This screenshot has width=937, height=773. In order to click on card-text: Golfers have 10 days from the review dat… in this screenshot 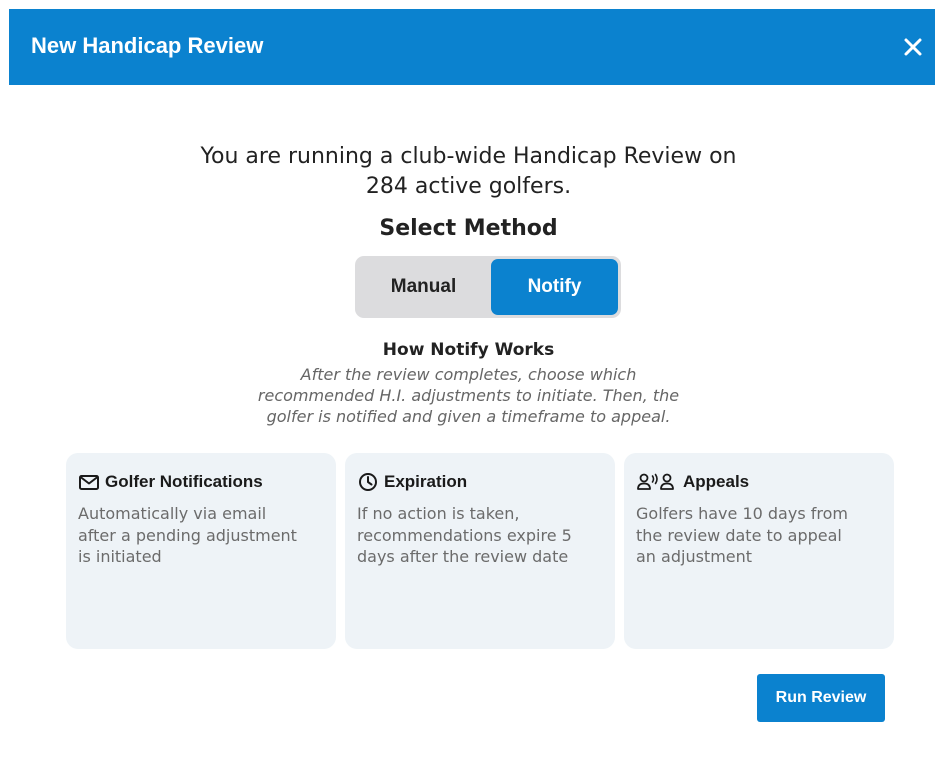, I will do `click(761, 535)`.